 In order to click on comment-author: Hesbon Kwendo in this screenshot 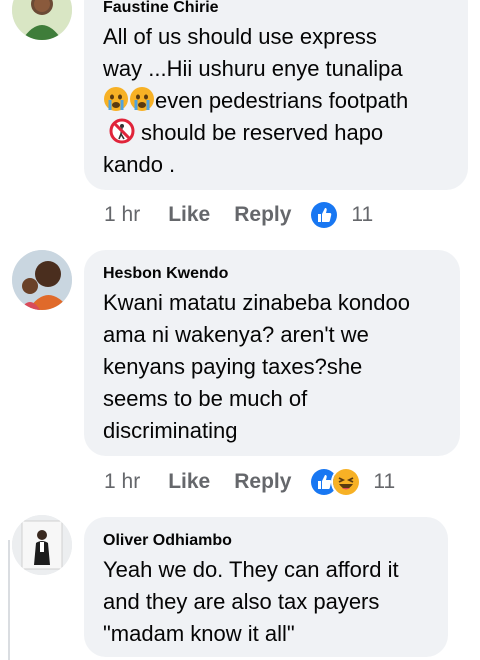, I will do `click(272, 274)`.